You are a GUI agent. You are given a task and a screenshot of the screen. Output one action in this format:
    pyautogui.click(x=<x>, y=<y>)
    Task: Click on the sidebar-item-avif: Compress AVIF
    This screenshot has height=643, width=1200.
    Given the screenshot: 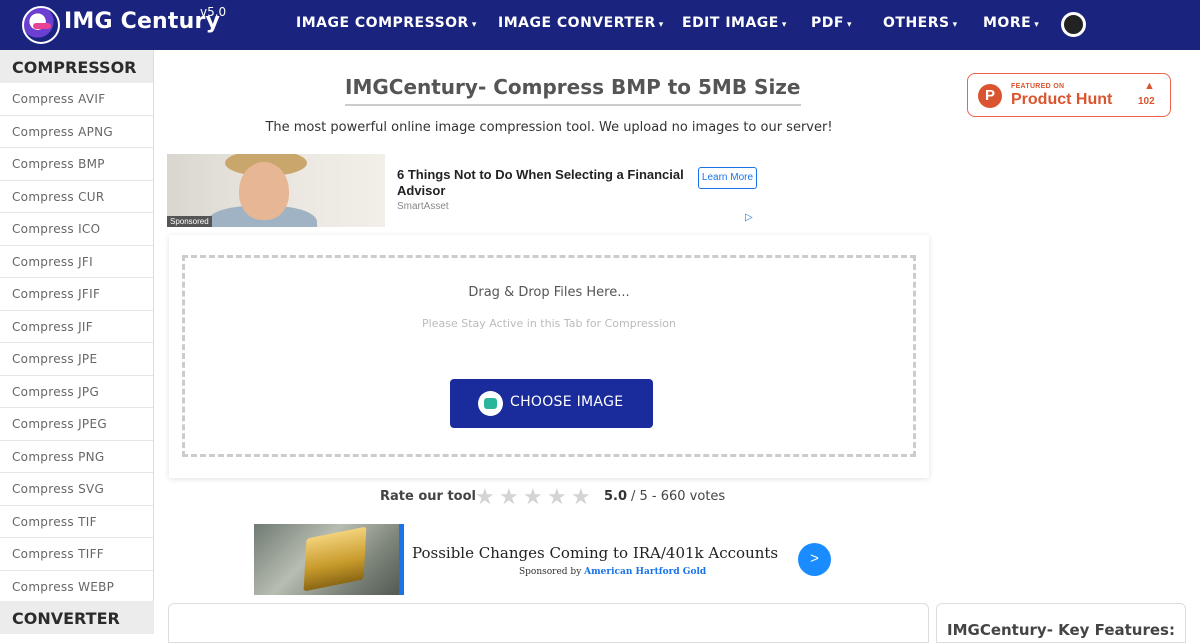 What is the action you would take?
    pyautogui.click(x=76, y=99)
    